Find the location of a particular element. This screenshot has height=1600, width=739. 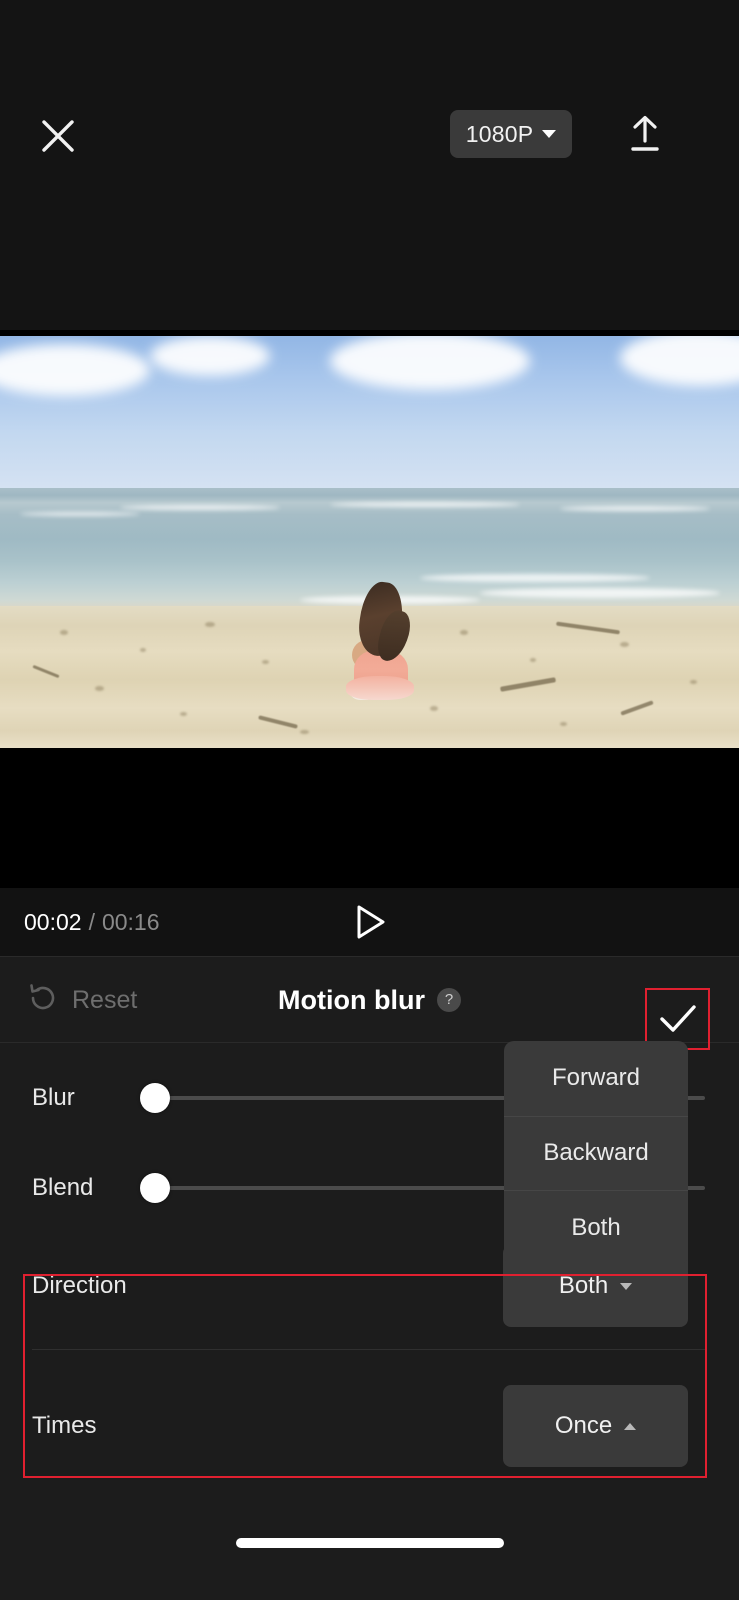

direction-dropdown-menu: Forward Backward Both is located at coordinates (596, 1153).